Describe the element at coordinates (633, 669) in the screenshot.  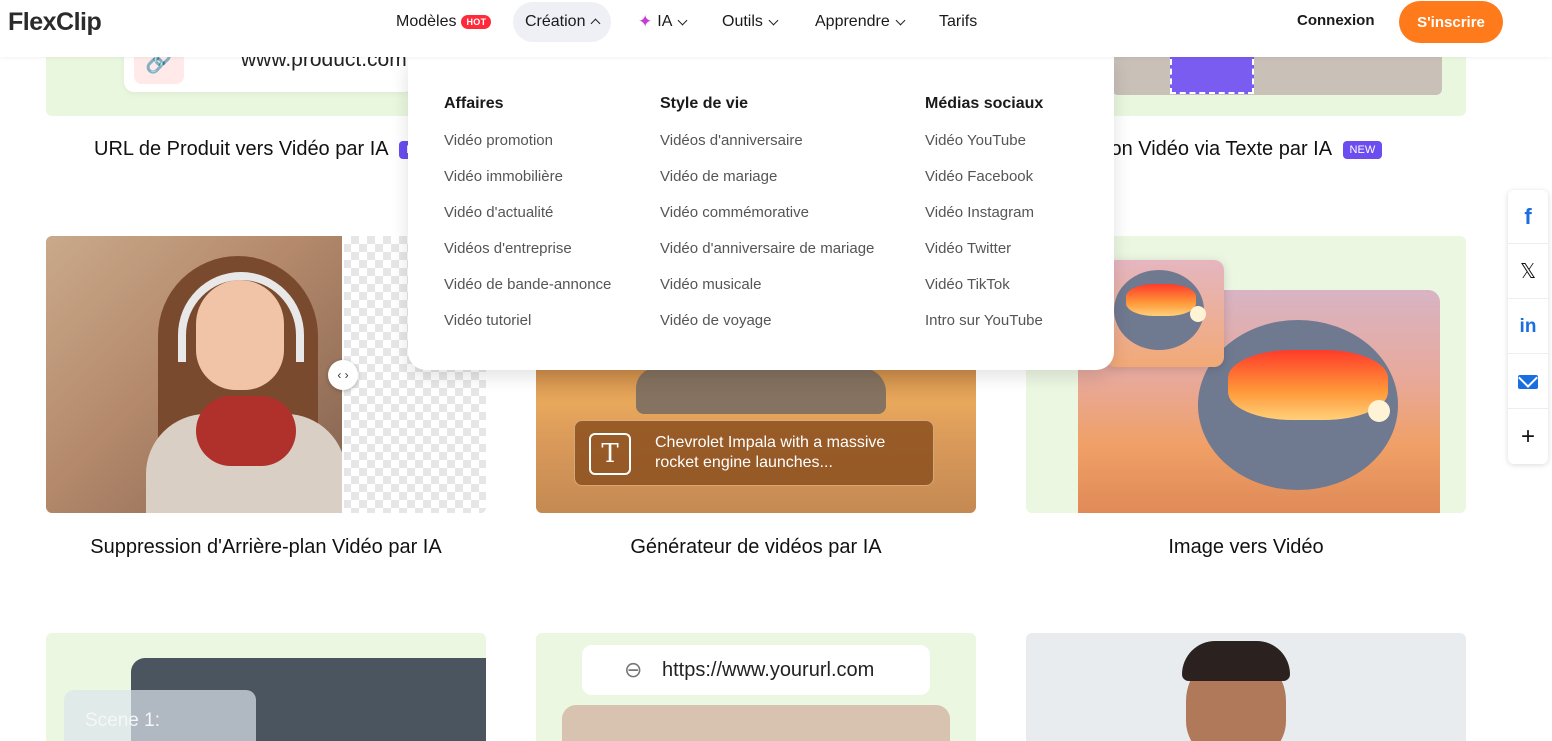
I see `link-icon: ⊖` at that location.